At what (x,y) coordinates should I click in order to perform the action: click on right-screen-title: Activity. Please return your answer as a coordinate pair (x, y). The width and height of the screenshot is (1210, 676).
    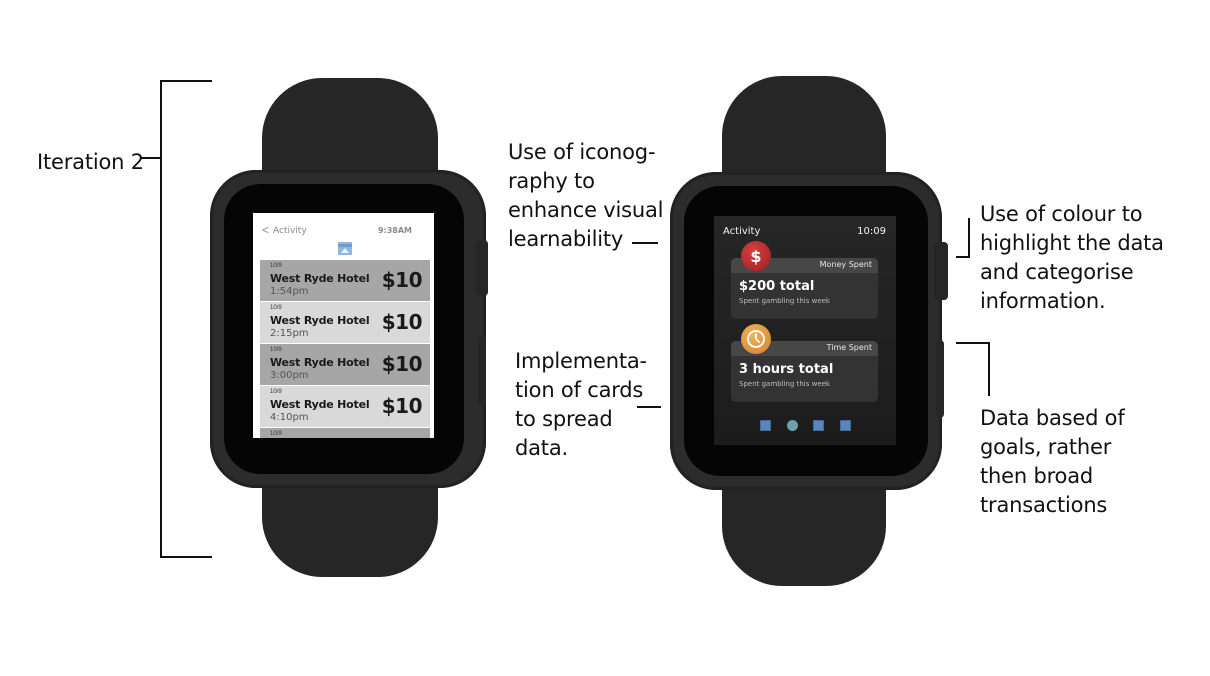
    Looking at the image, I should click on (742, 231).